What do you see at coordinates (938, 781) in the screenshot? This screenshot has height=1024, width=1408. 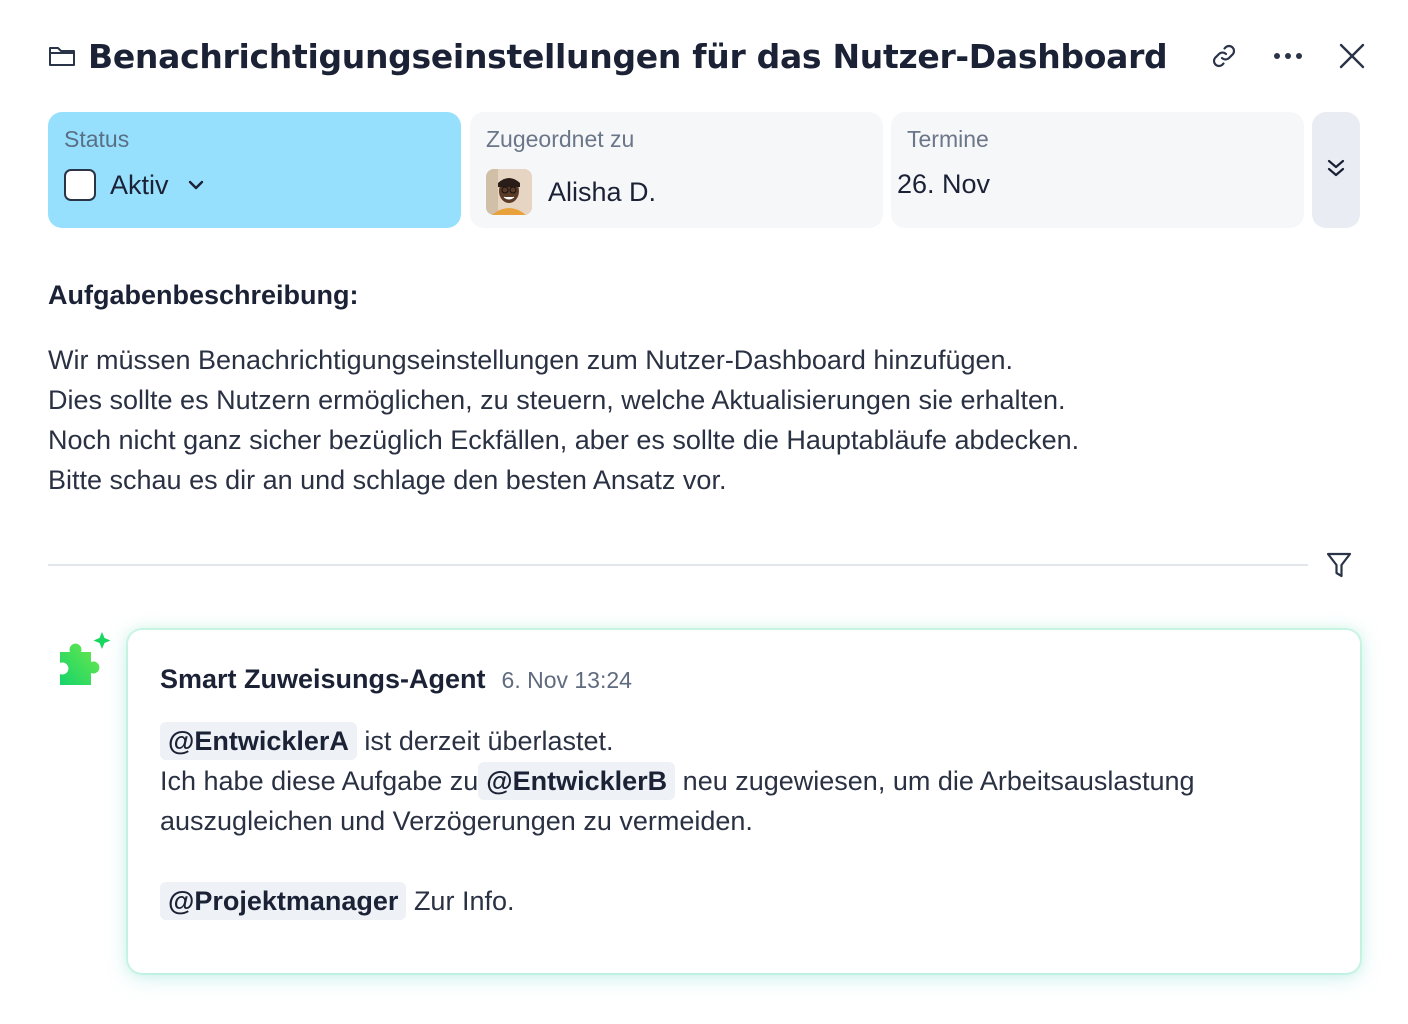 I see `comment-text: neu zugewiesen, um die Arbeitsauslastung` at bounding box center [938, 781].